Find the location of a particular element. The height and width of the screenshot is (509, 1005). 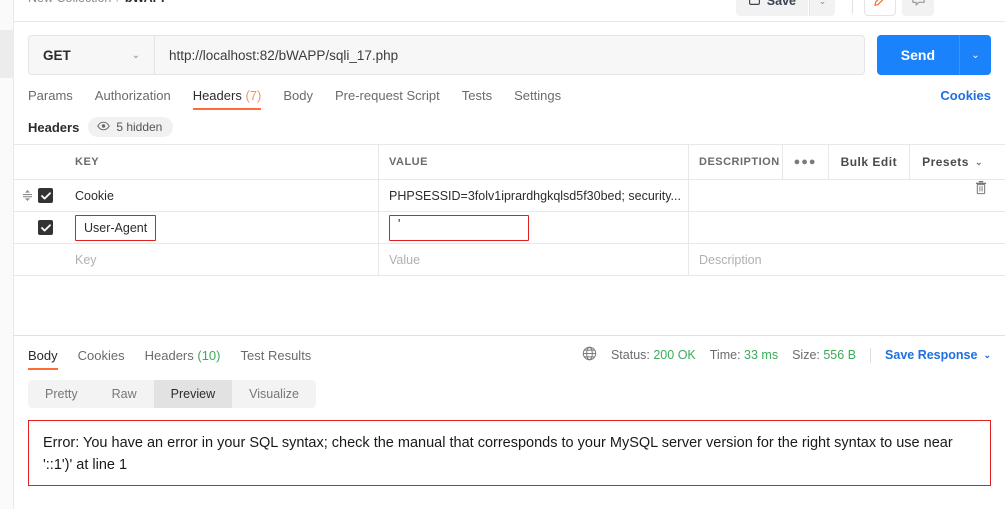

headers-subheader: Headers 5 hidden is located at coordinates (509, 127).